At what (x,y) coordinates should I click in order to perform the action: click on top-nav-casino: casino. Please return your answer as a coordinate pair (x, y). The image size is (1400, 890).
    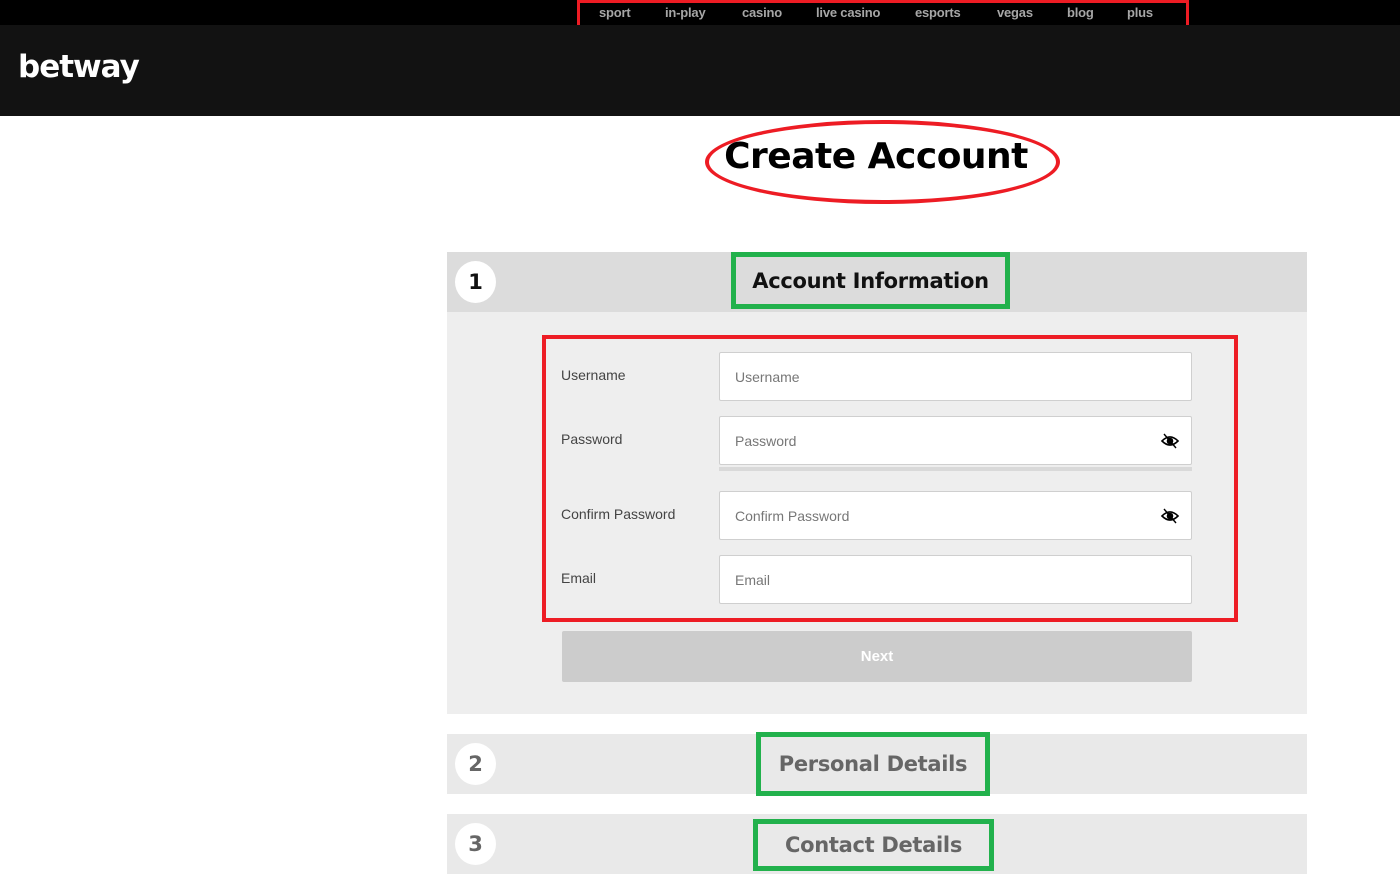
    Looking at the image, I should click on (762, 12).